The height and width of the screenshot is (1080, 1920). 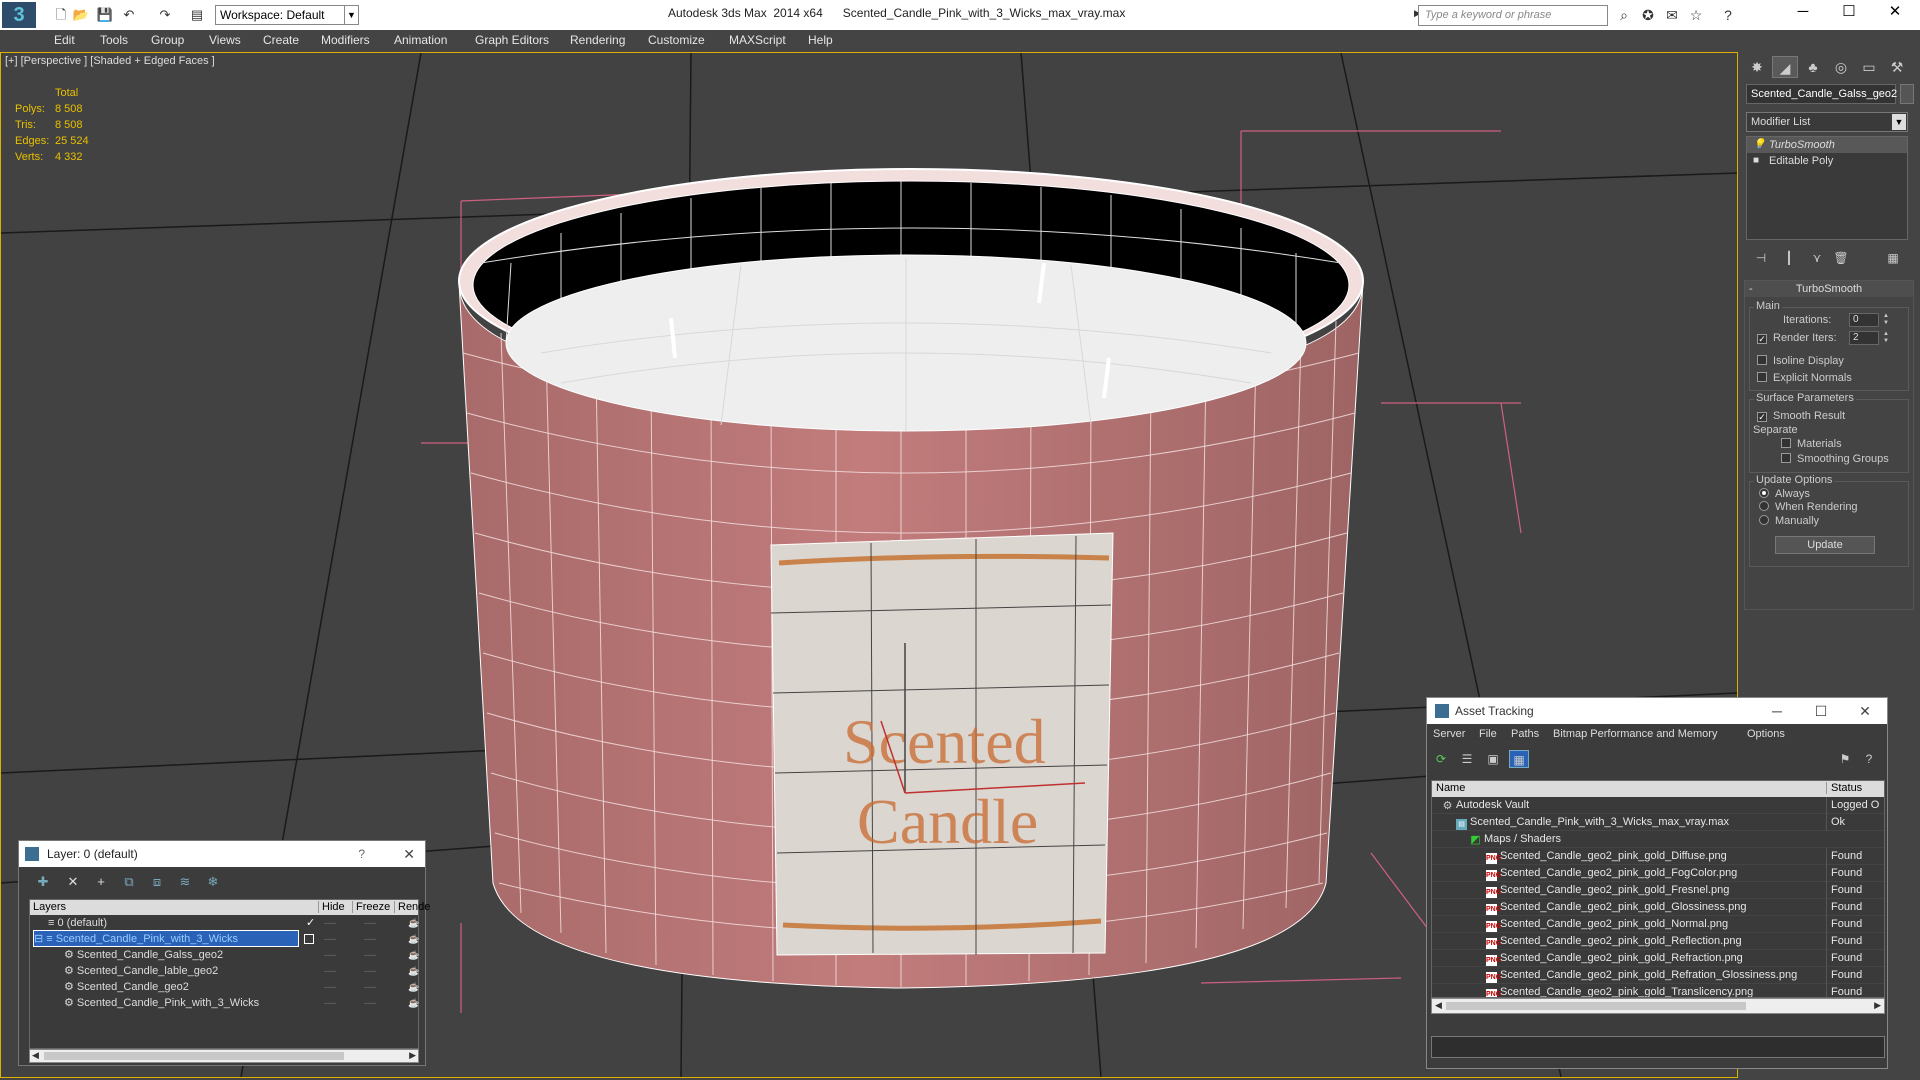 I want to click on explicit-normals-checkbox, so click(x=1762, y=377).